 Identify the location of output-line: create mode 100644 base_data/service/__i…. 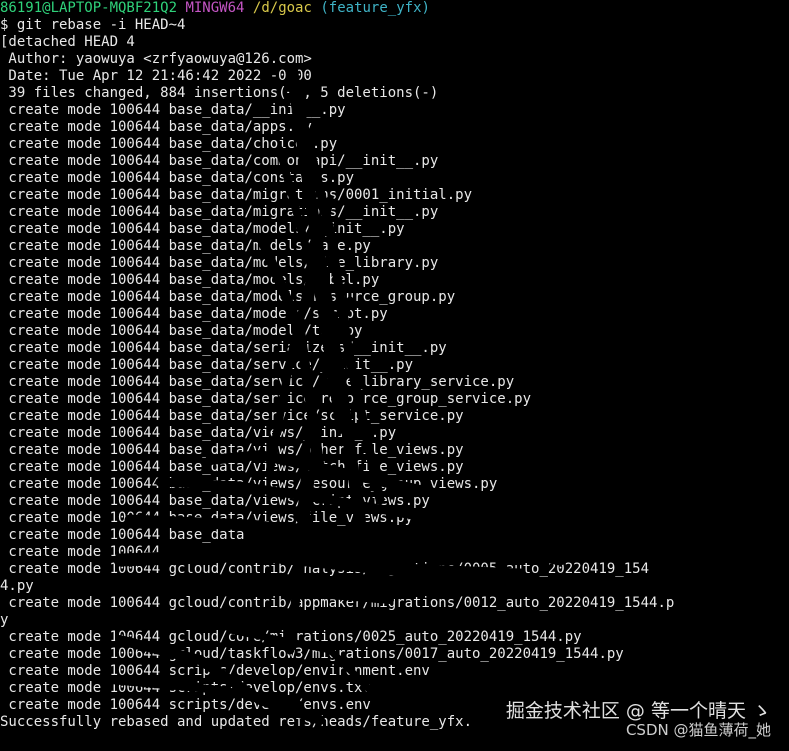
(207, 365).